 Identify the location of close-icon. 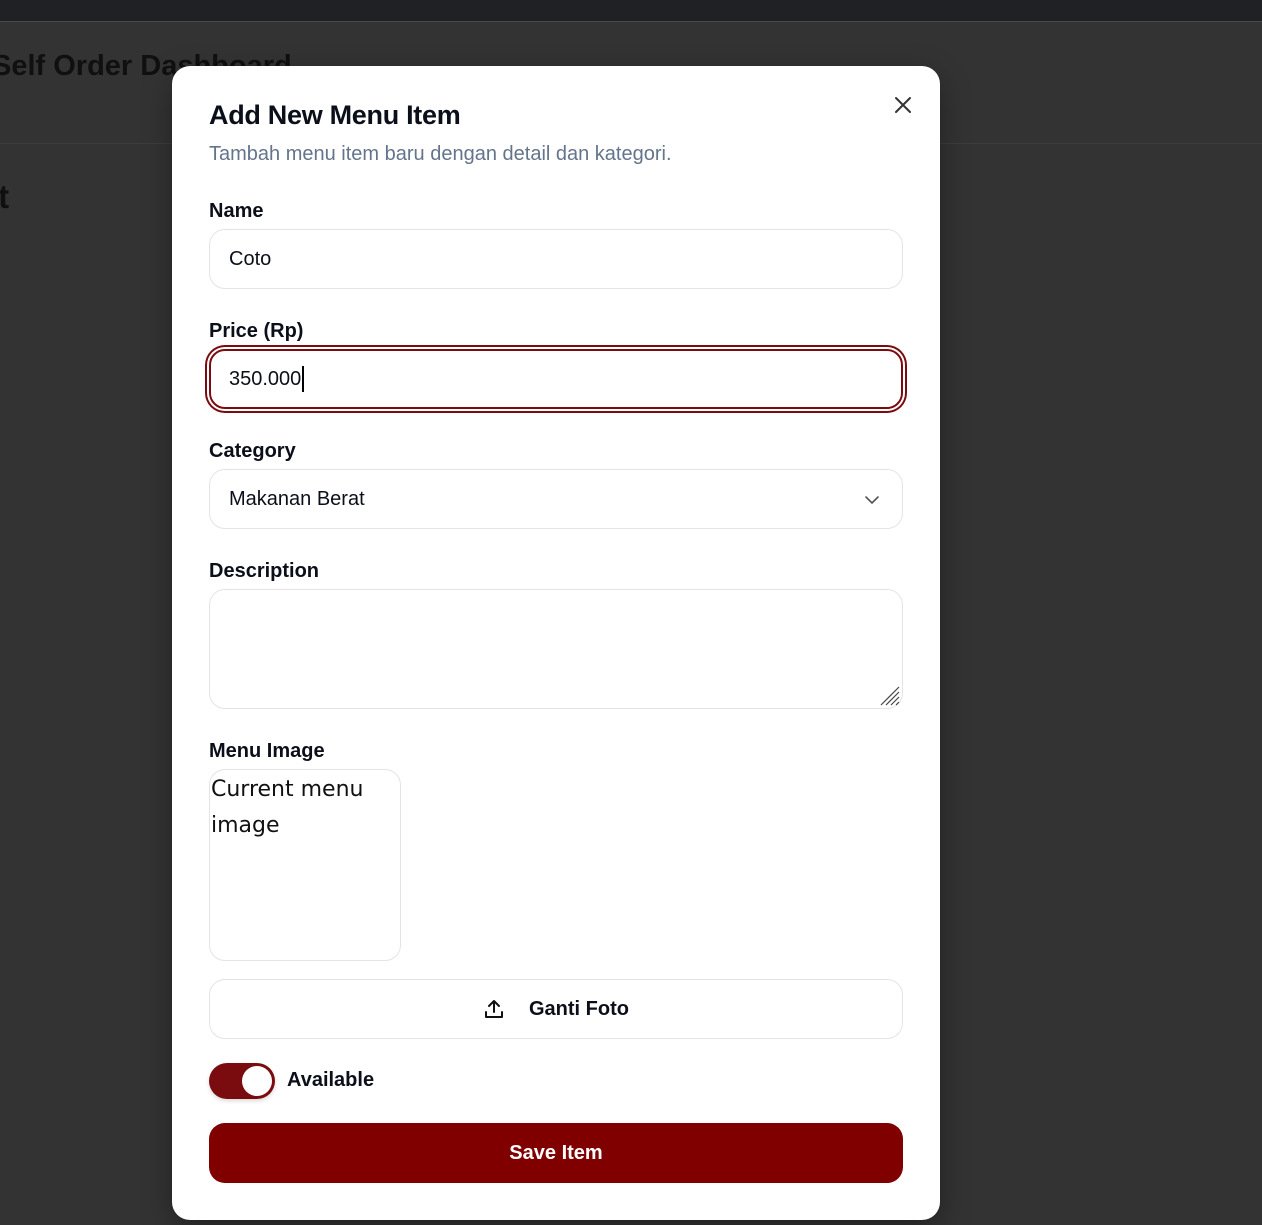
(903, 105).